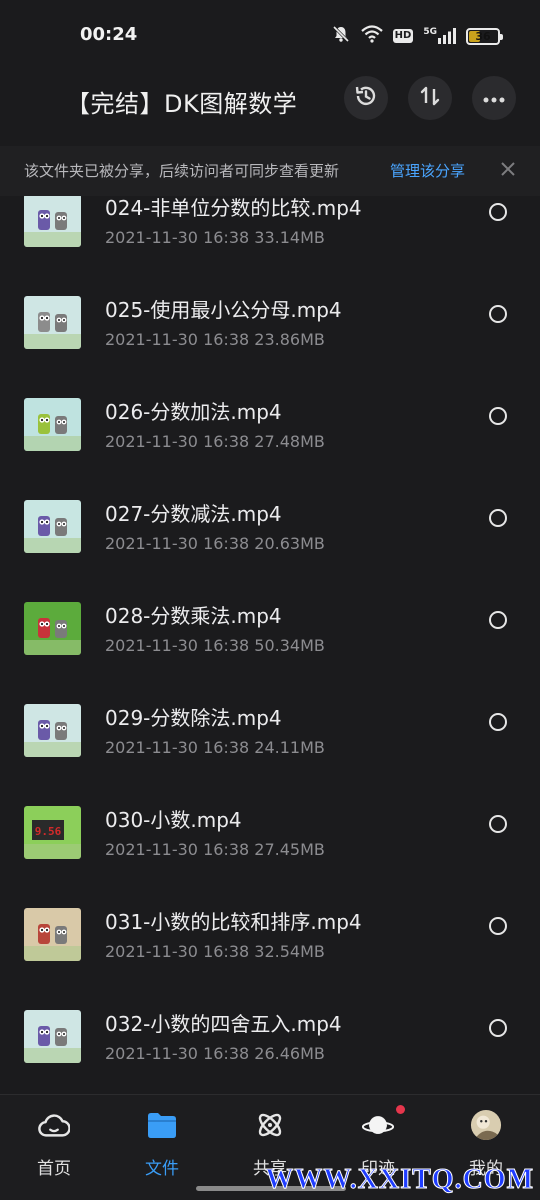  What do you see at coordinates (54, 1147) in the screenshot?
I see `nav-home: 首页` at bounding box center [54, 1147].